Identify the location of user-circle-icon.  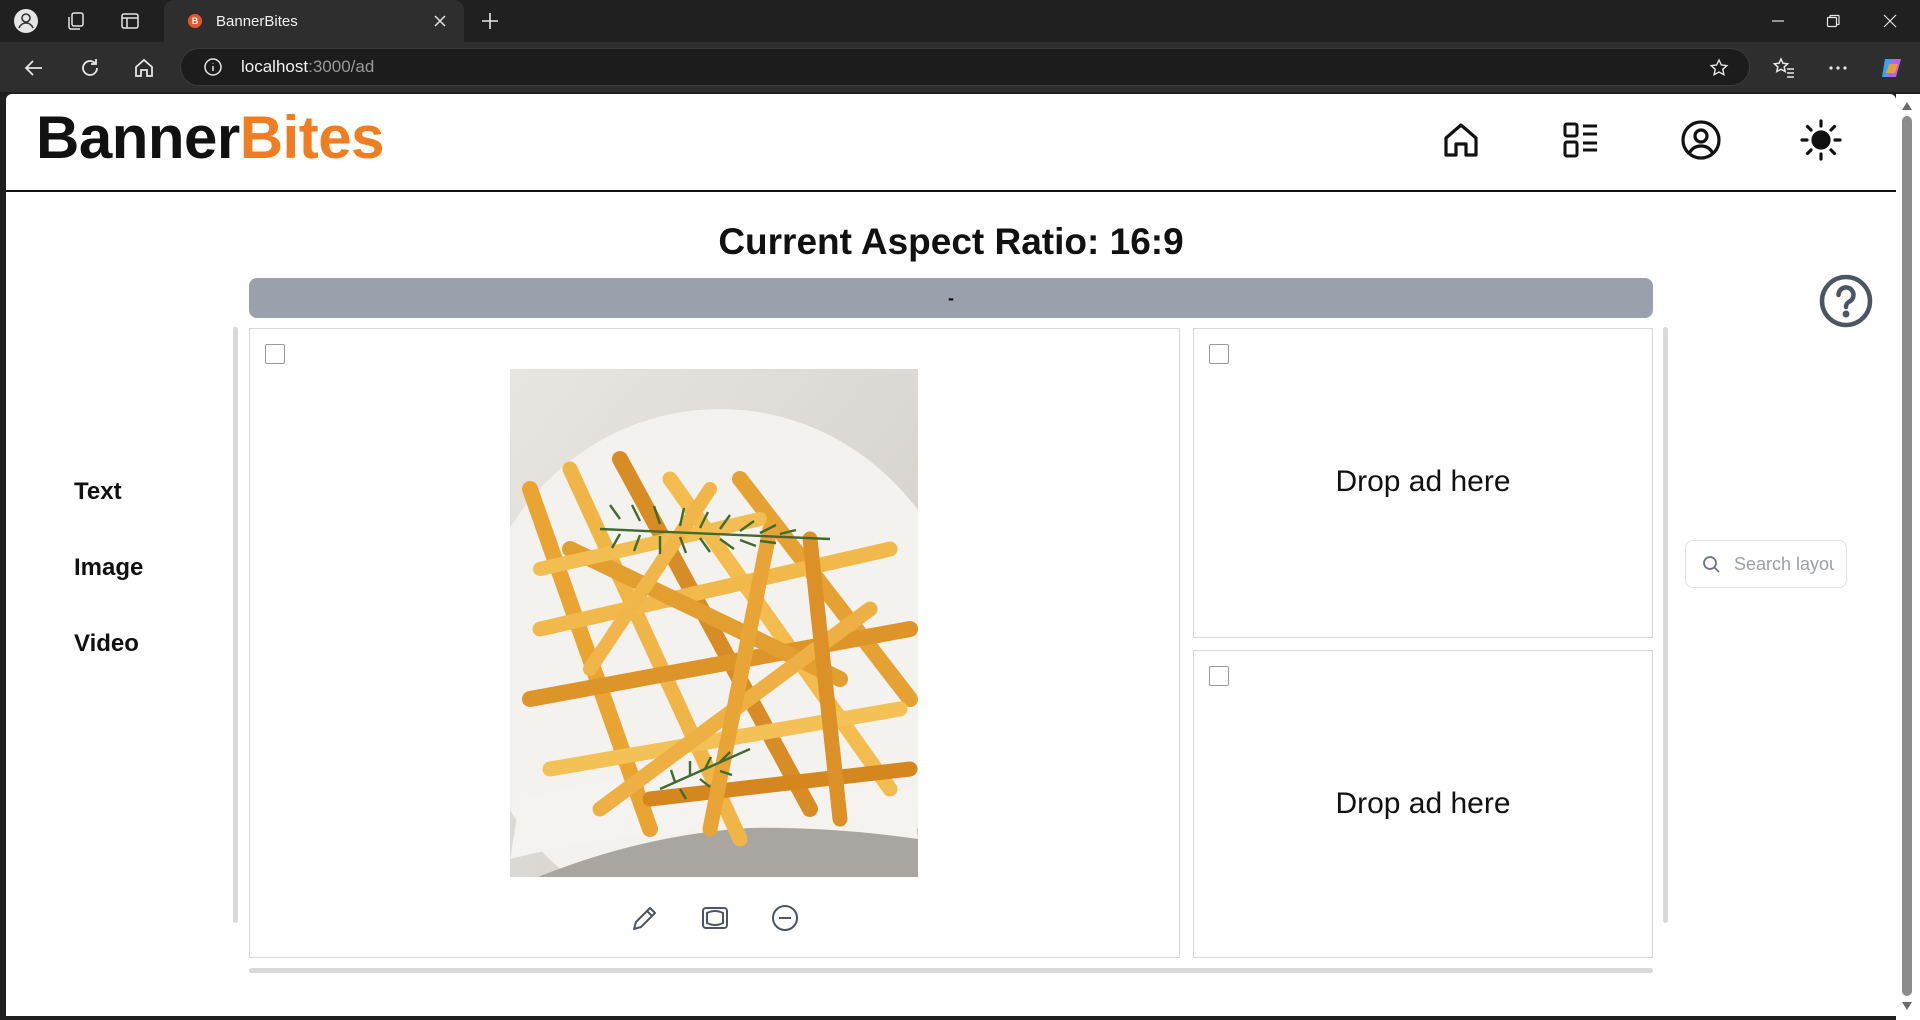
(1701, 140).